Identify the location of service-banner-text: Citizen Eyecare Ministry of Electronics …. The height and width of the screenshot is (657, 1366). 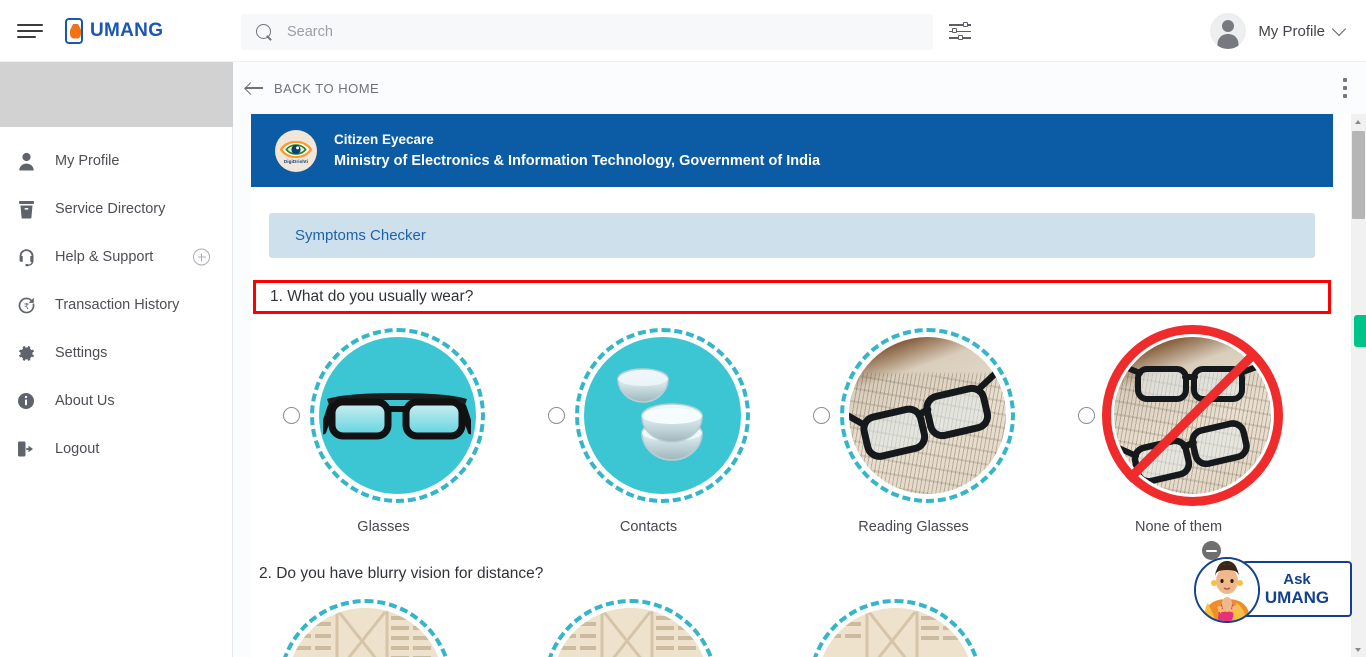
(577, 151).